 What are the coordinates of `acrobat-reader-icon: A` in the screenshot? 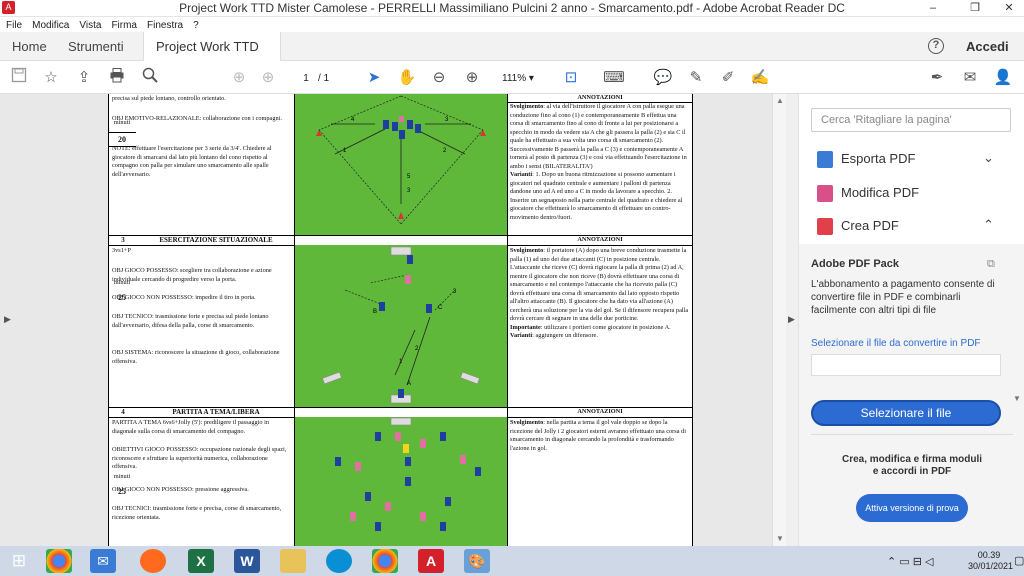 It's located at (431, 561).